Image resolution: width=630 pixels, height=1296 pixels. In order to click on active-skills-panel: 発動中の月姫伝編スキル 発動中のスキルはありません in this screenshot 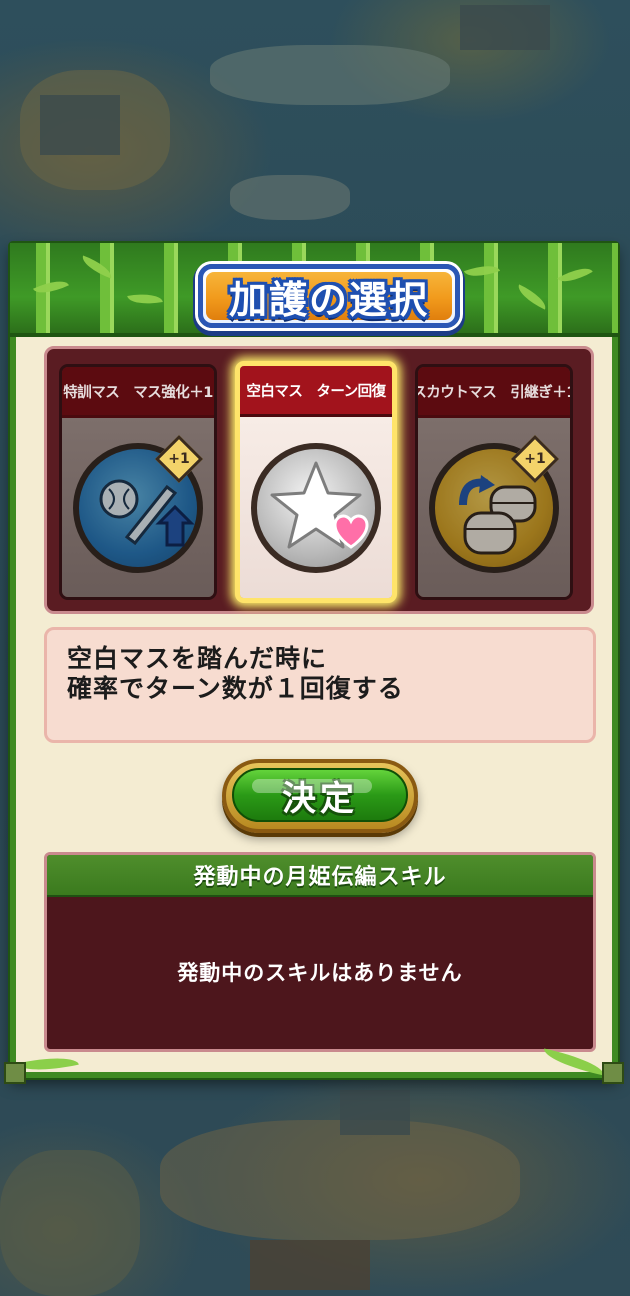, I will do `click(320, 952)`.